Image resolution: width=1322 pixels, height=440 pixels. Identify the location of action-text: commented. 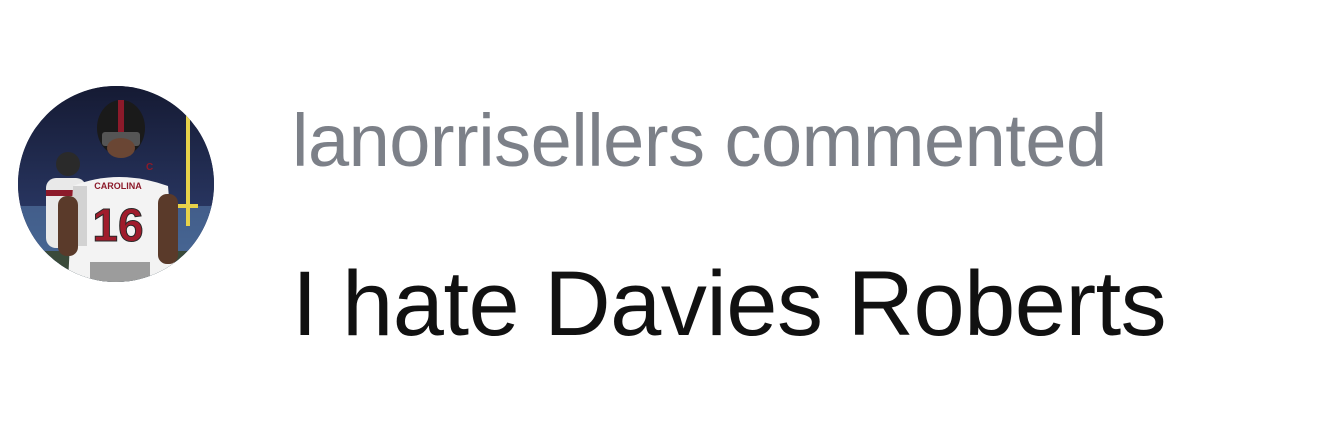
(916, 140).